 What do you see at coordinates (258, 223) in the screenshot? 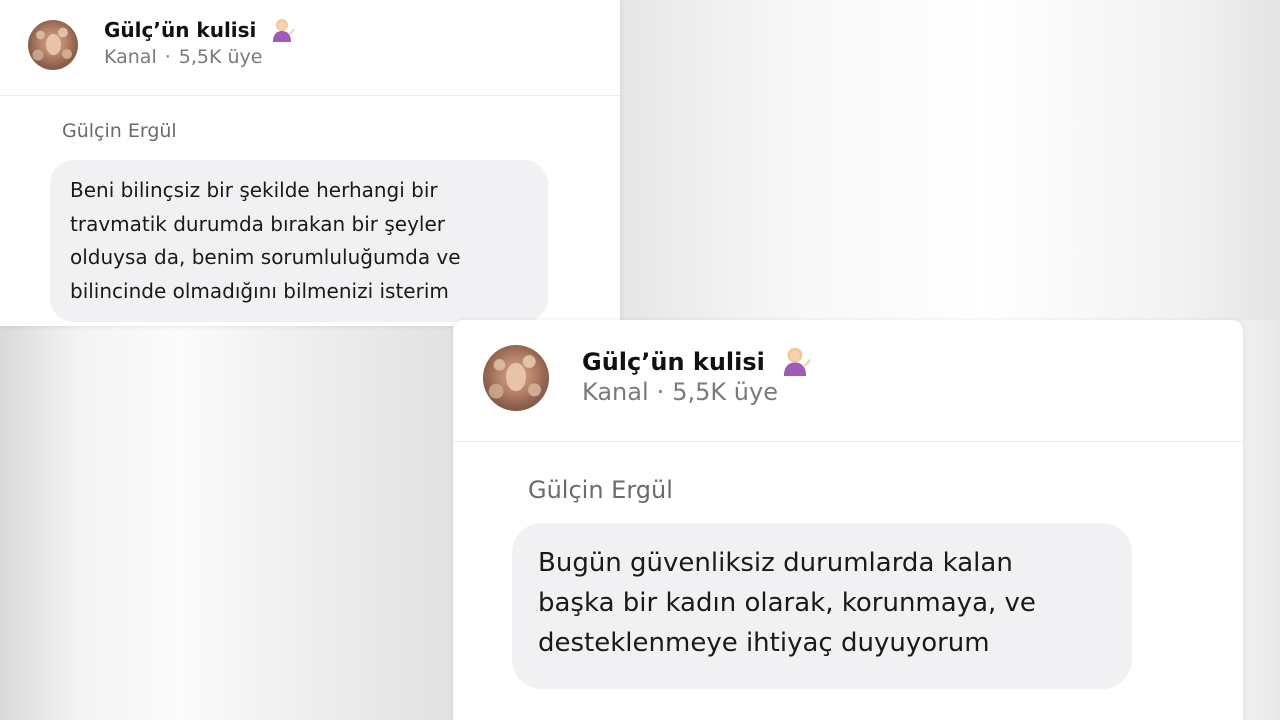
I see `message-line: travmatik durumda bırakan bir şeyler` at bounding box center [258, 223].